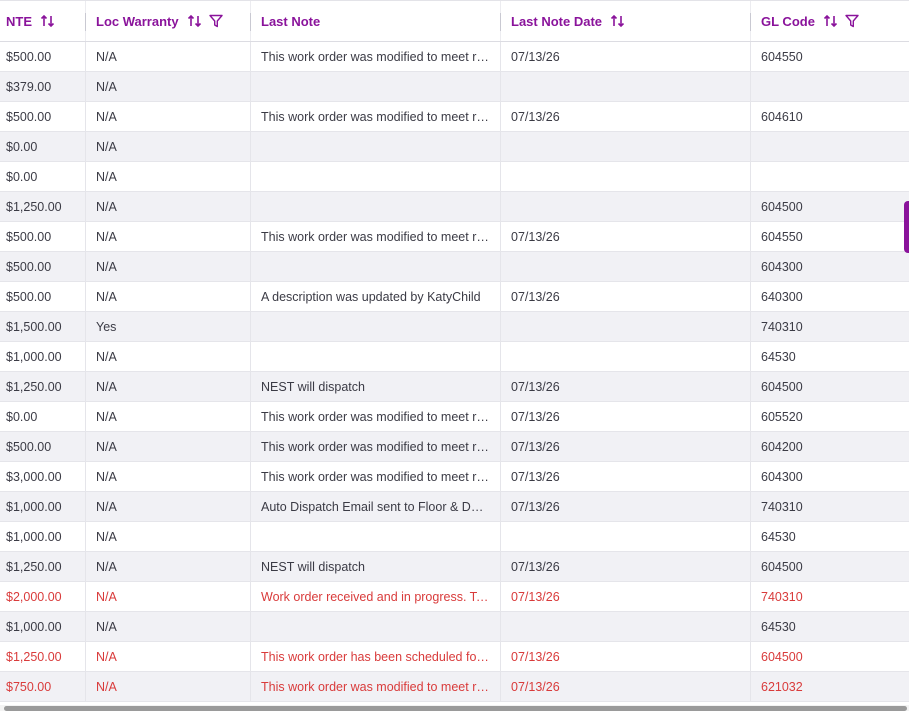 This screenshot has height=711, width=909. I want to click on cell-nte: $379.00, so click(43, 86).